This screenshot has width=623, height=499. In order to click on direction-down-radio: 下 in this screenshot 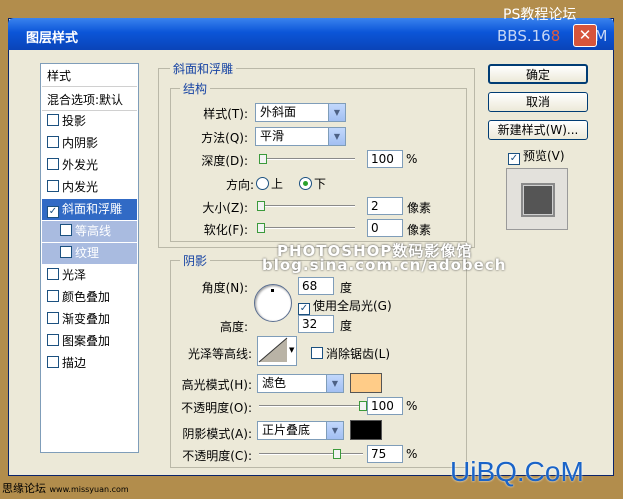, I will do `click(312, 183)`.